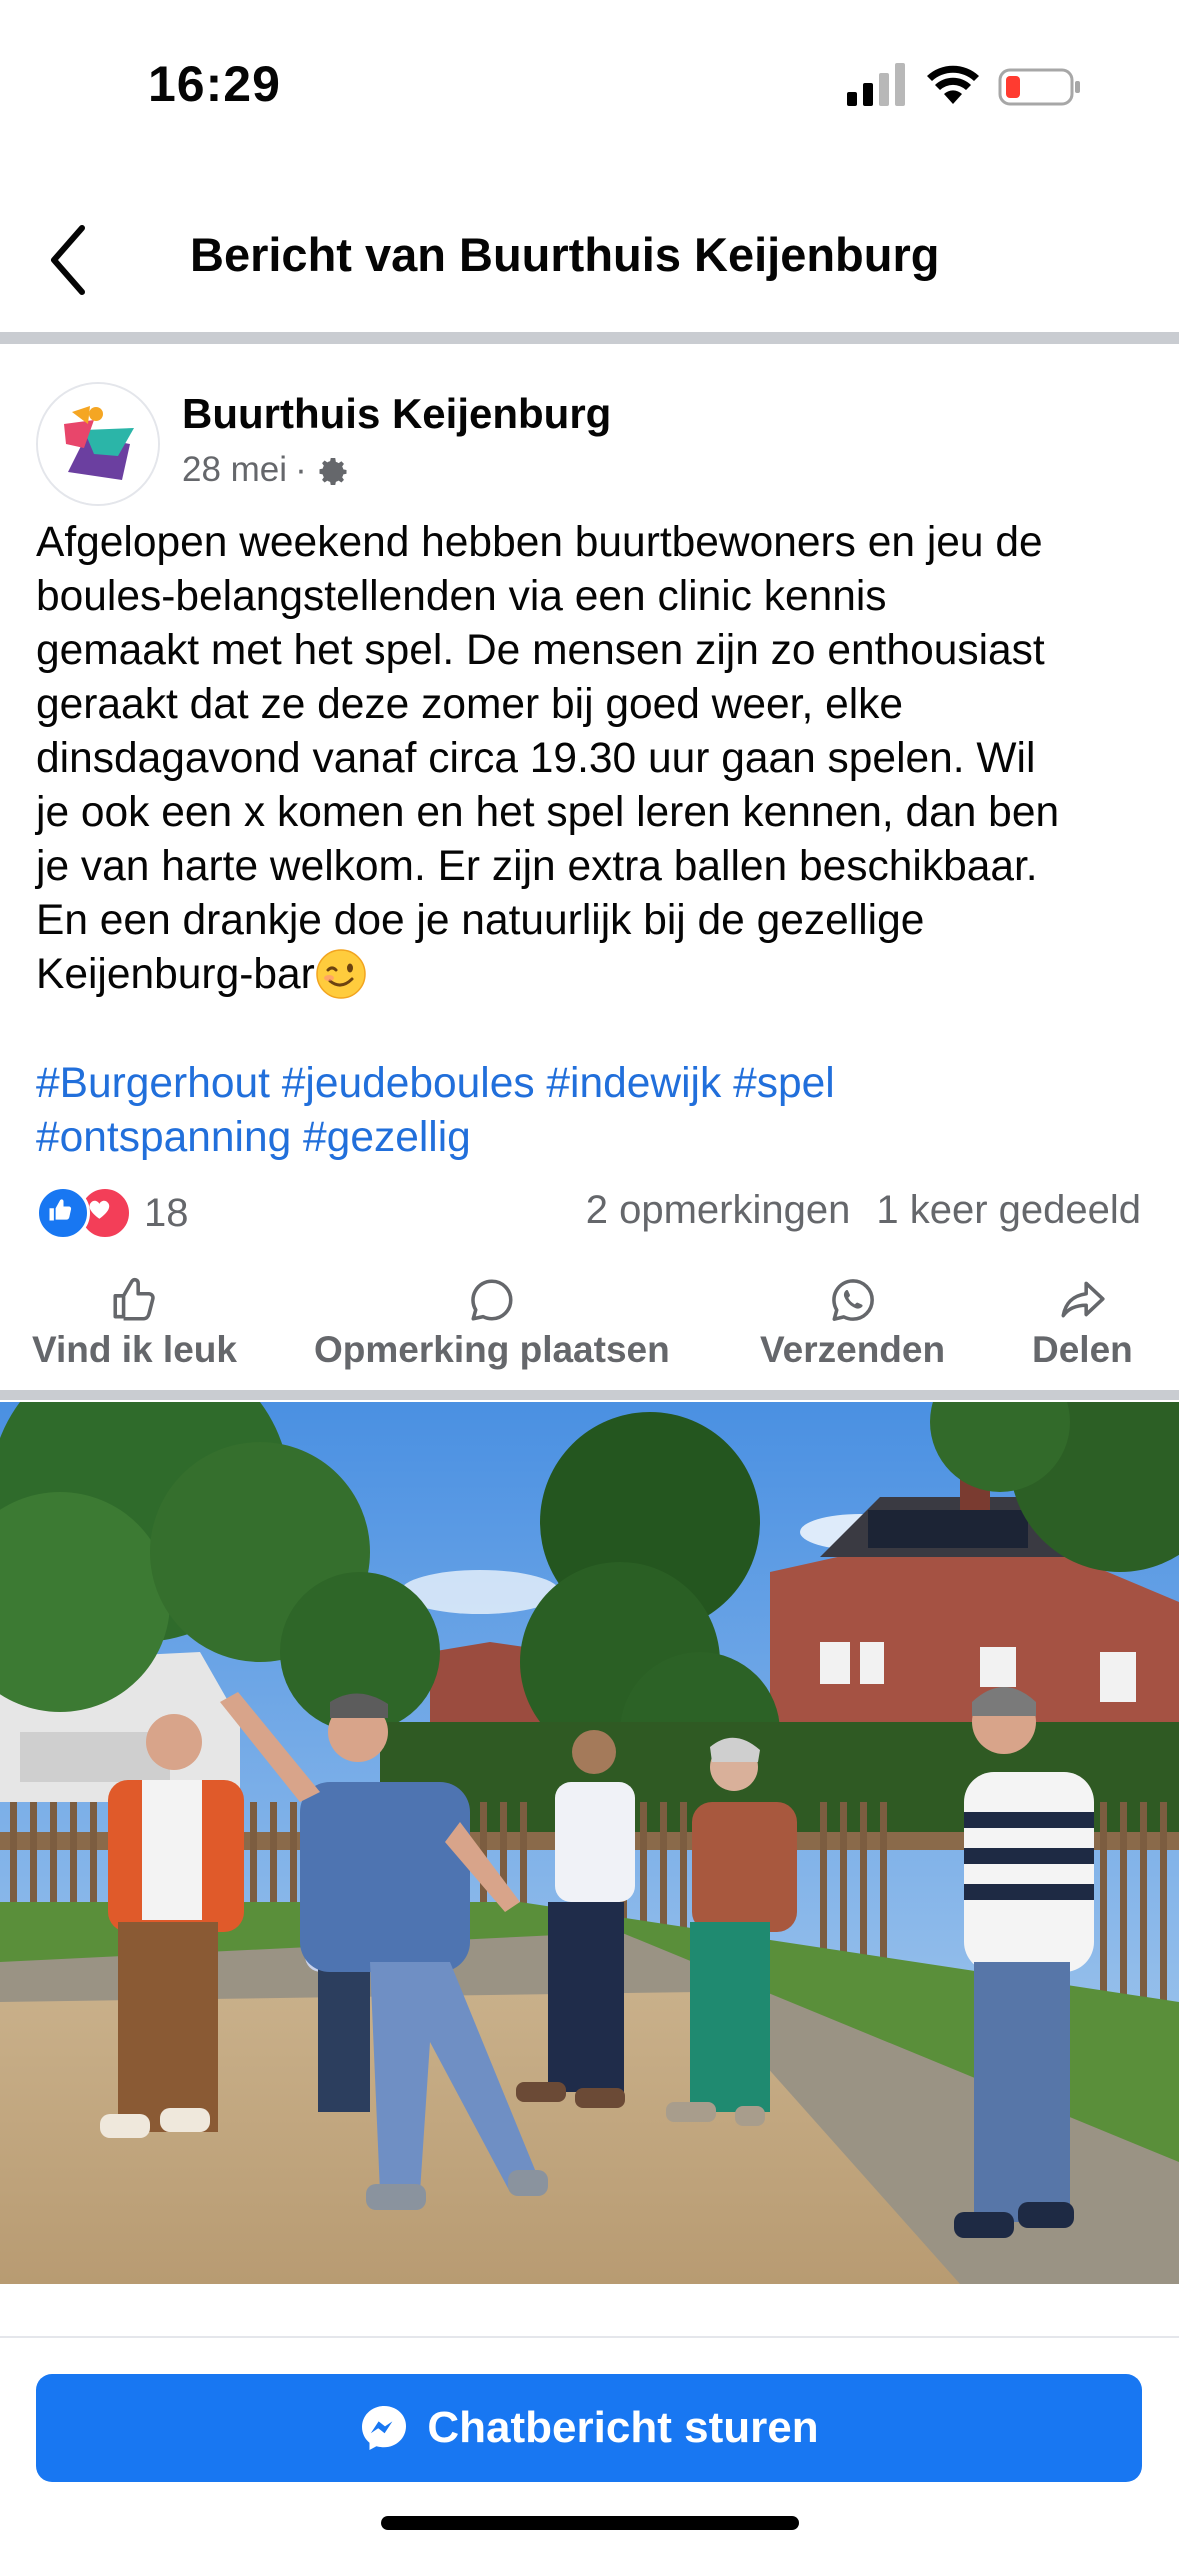  What do you see at coordinates (234, 470) in the screenshot?
I see `post-date: 28 mei` at bounding box center [234, 470].